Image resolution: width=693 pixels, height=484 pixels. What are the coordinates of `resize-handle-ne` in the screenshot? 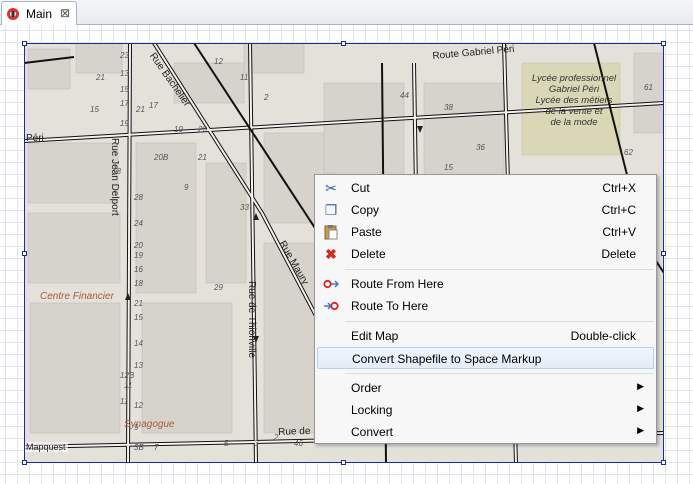 It's located at (663, 43).